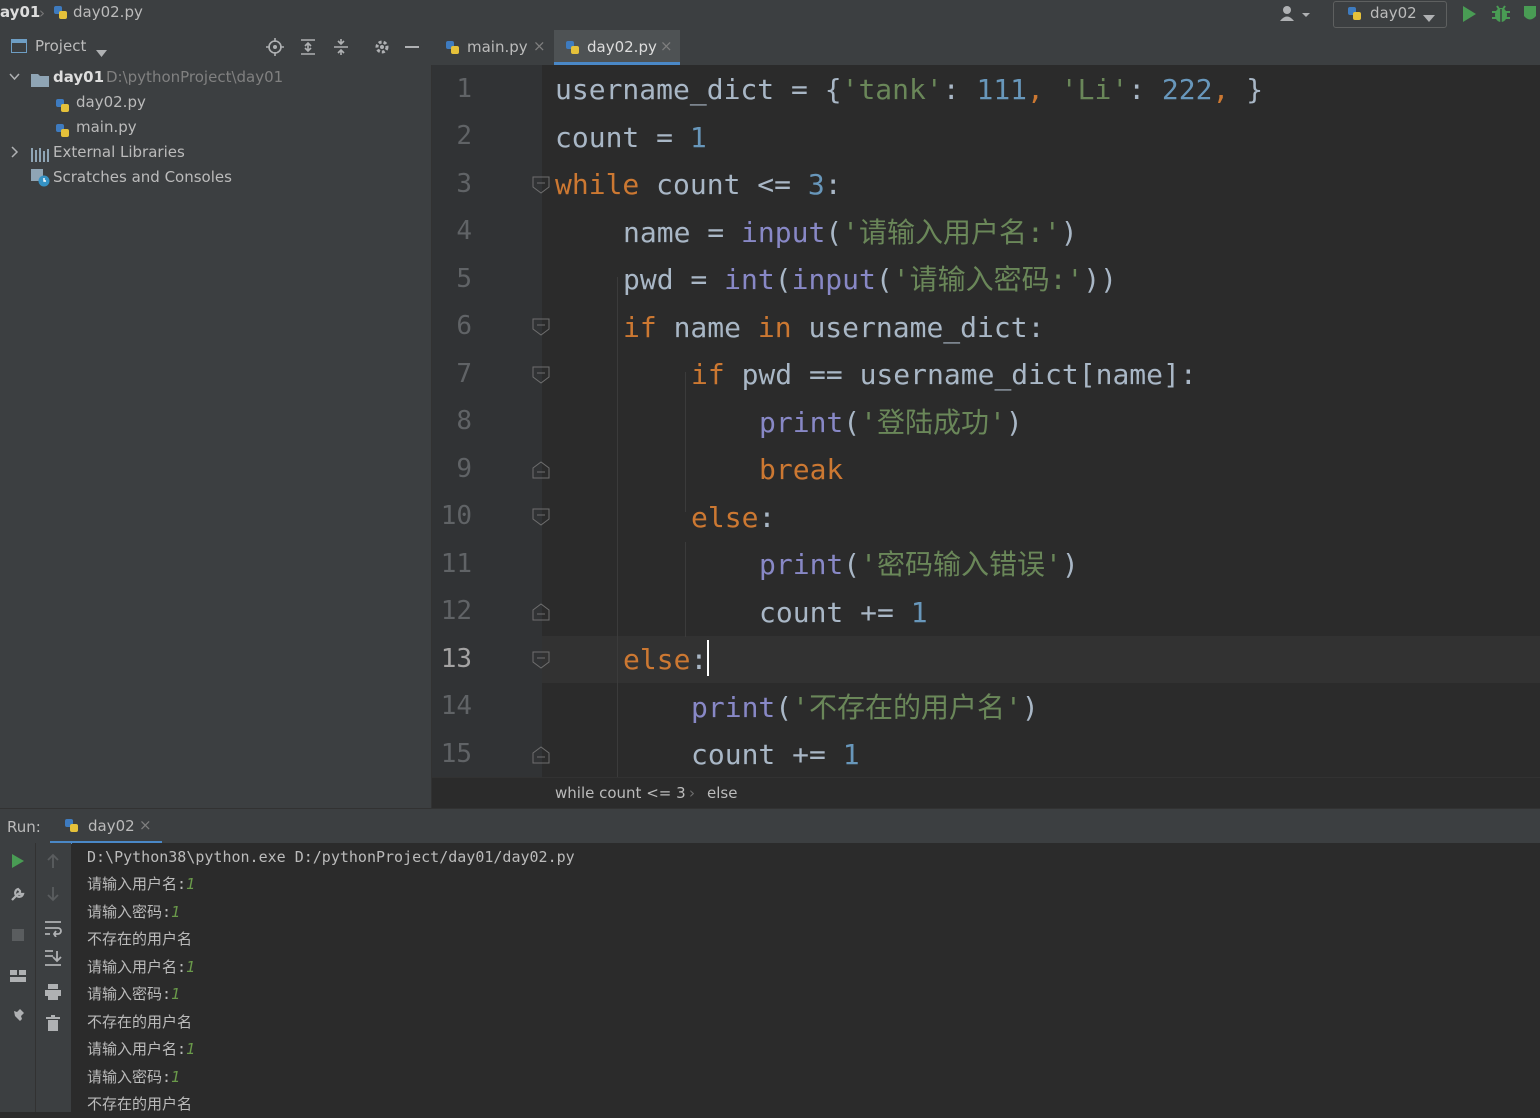  What do you see at coordinates (215, 77) in the screenshot?
I see `tree-item-day01: day01 D:\pythonProject\day01` at bounding box center [215, 77].